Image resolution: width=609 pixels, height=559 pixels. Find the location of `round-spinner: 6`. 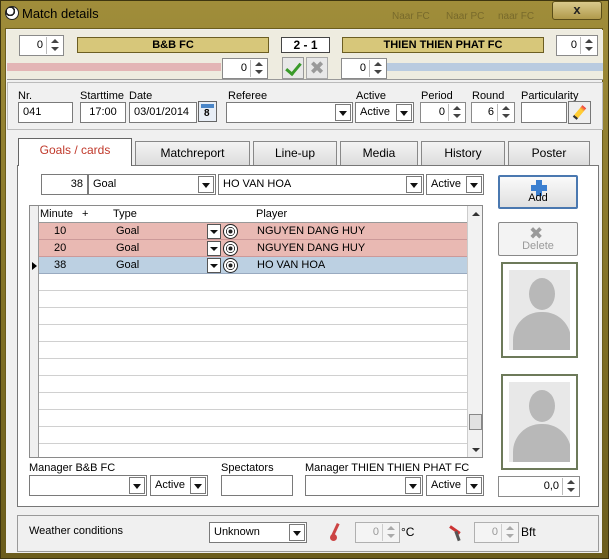

round-spinner: 6 is located at coordinates (493, 112).